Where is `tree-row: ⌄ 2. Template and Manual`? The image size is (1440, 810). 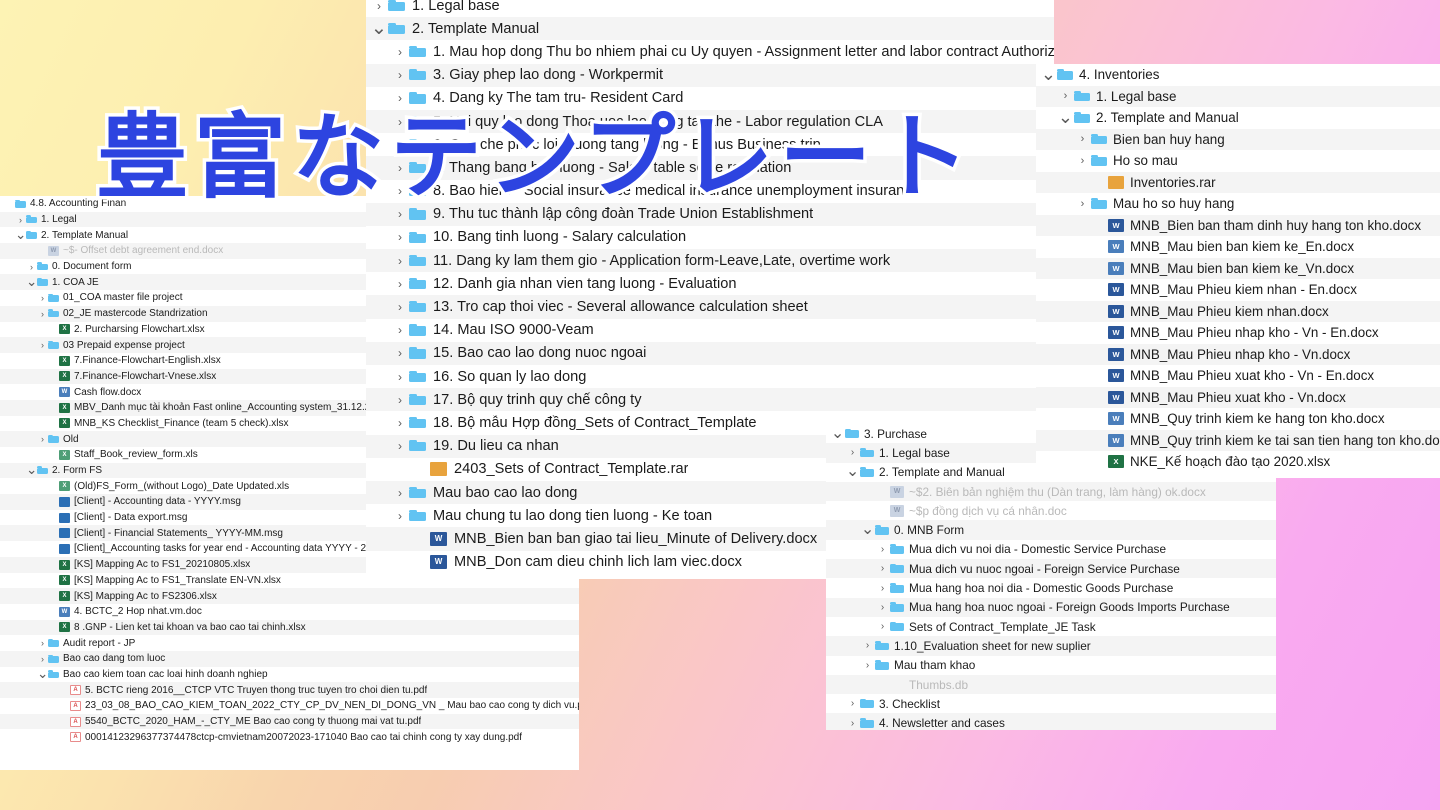 tree-row: ⌄ 2. Template and Manual is located at coordinates (1238, 118).